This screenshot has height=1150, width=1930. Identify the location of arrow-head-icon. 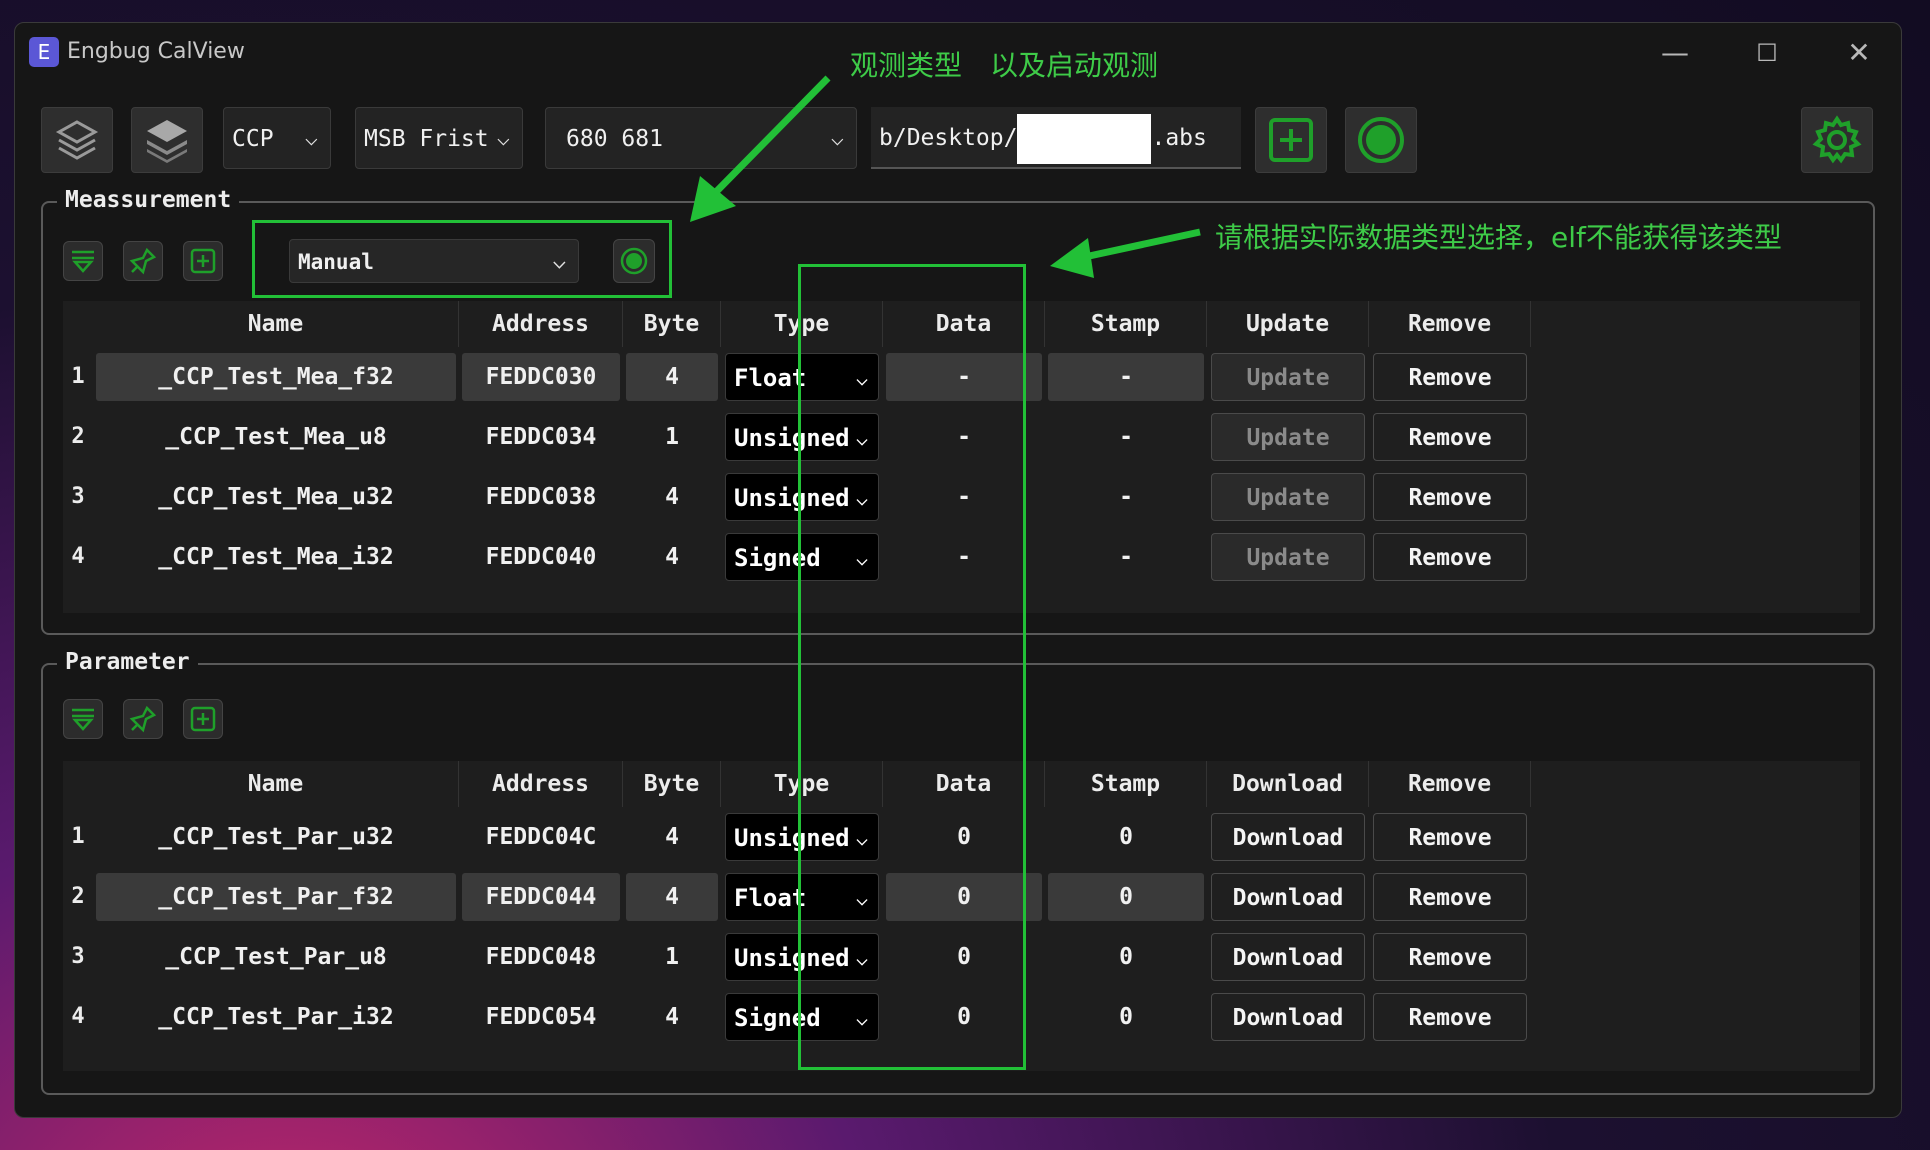
(1072, 258).